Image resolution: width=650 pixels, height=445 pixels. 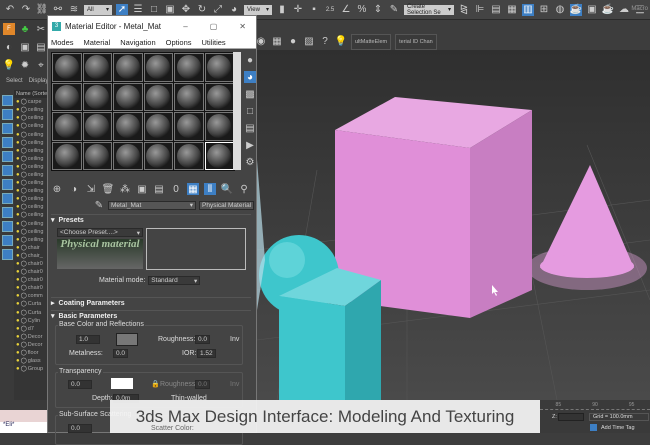 I want to click on uv-tiling-icon: □, so click(x=250, y=111).